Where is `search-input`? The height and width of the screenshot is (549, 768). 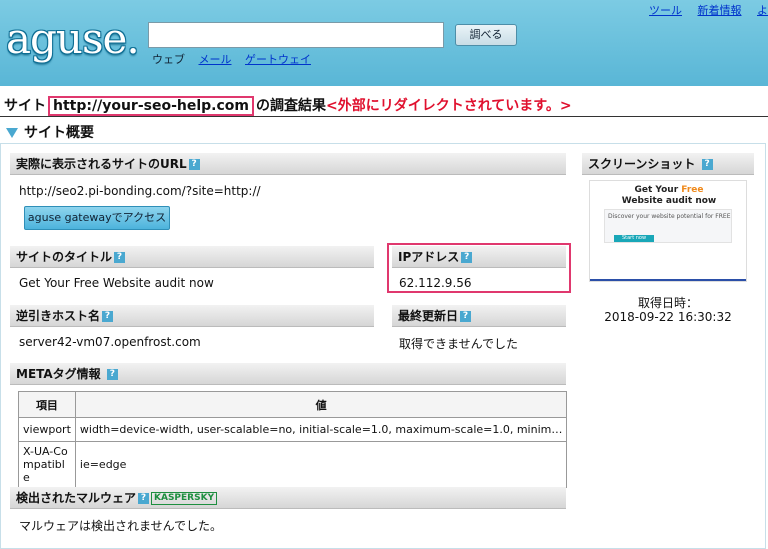 search-input is located at coordinates (296, 35).